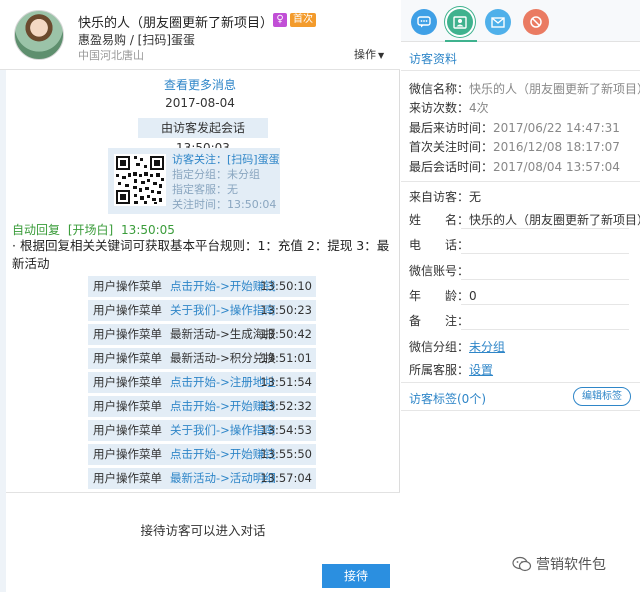  I want to click on operations-dropdown: 操作 ▼, so click(369, 54).